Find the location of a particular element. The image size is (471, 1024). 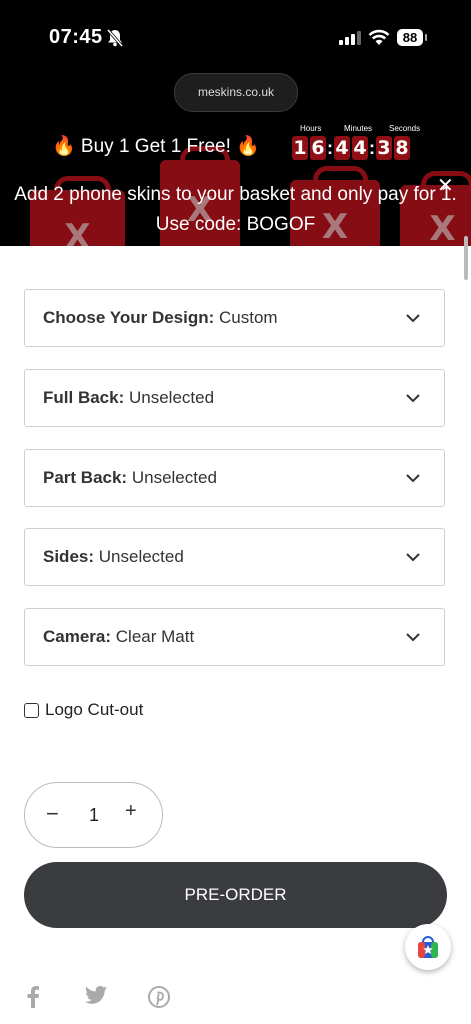

logo-cutout-label: Logo Cut-out is located at coordinates (94, 709).